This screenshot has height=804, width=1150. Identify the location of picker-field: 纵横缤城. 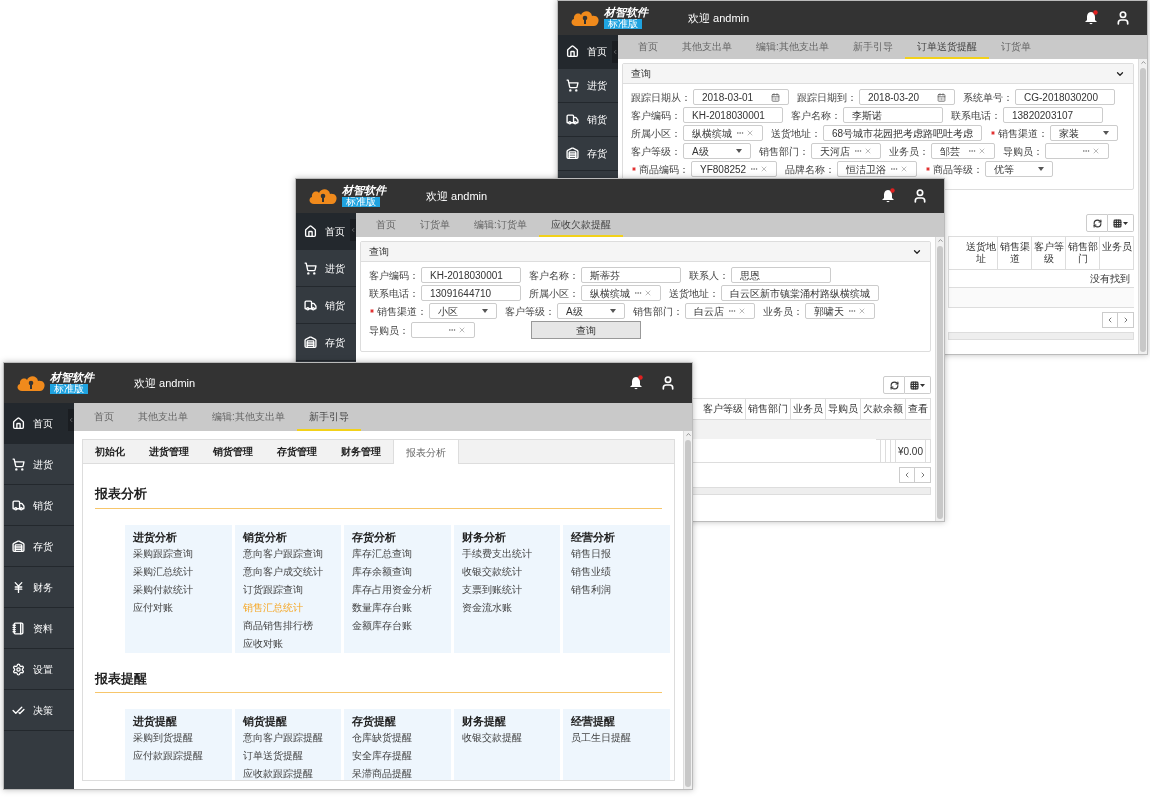
(621, 293).